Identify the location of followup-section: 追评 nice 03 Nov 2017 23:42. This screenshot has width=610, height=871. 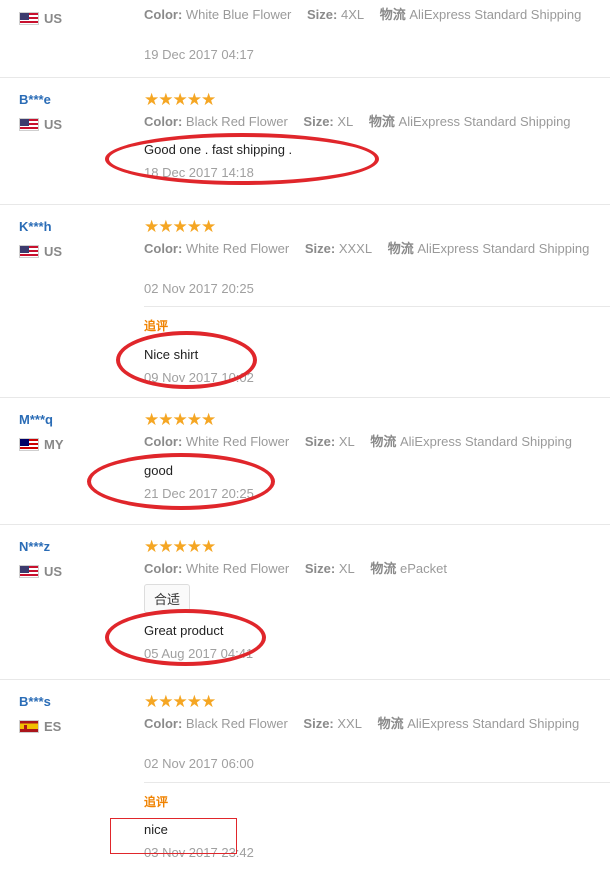
(199, 827).